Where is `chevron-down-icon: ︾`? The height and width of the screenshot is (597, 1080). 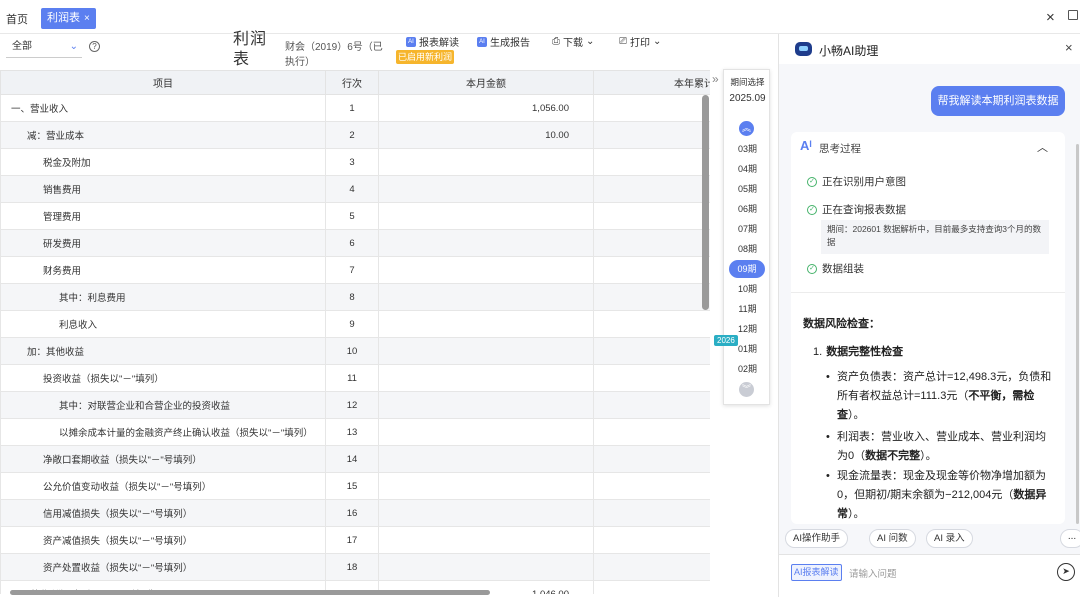 chevron-down-icon: ︾ is located at coordinates (746, 389).